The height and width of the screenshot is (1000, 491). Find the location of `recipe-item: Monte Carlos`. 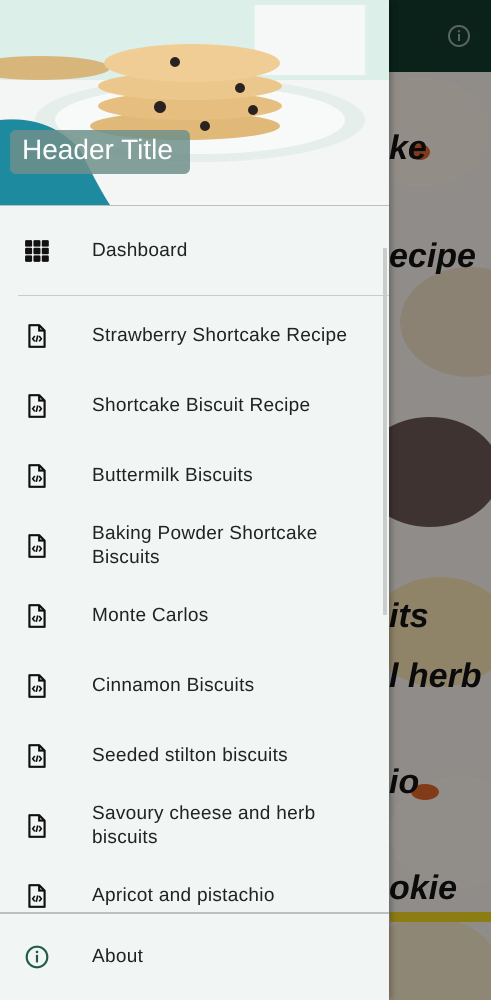

recipe-item: Monte Carlos is located at coordinates (194, 616).